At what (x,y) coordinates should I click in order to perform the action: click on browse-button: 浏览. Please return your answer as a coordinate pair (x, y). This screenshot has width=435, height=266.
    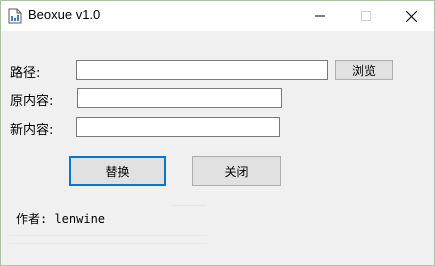
    Looking at the image, I should click on (364, 70).